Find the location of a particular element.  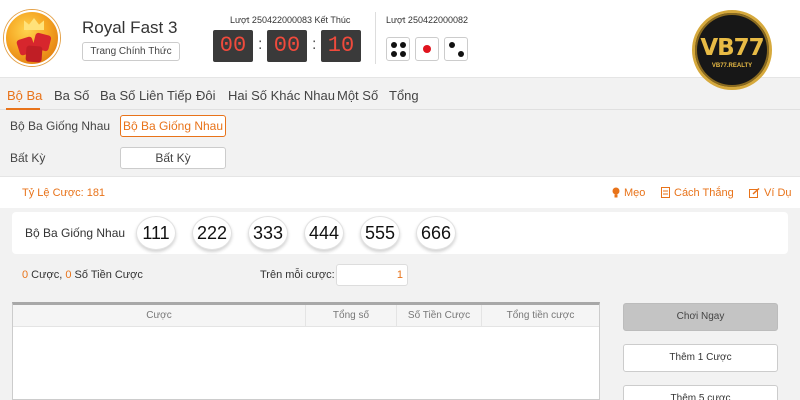

brand-logo-text: VB77 is located at coordinates (732, 48).